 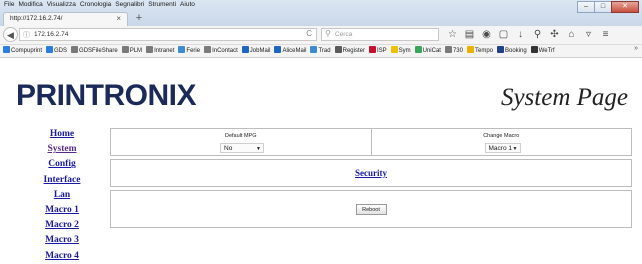 I want to click on bookmark-label: Booking, so click(x=516, y=51).